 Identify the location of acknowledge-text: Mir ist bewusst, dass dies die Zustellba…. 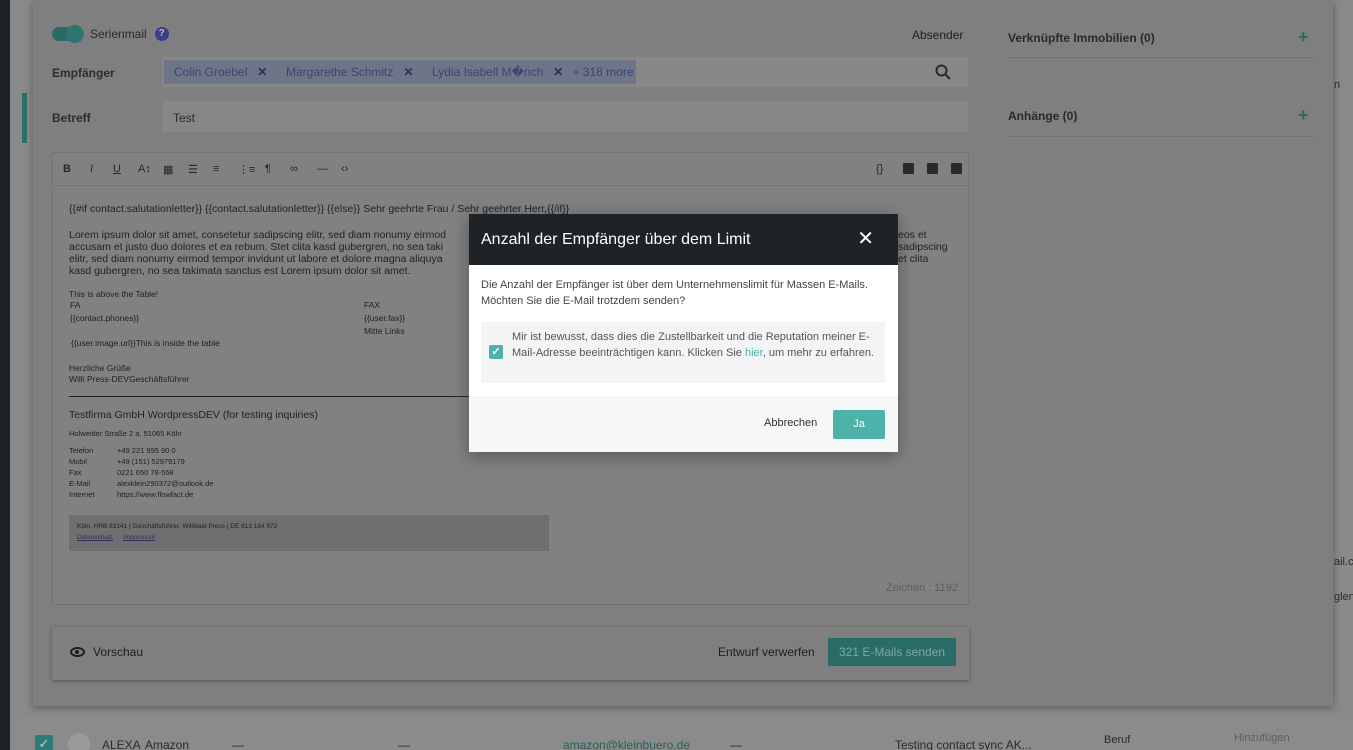
(694, 345).